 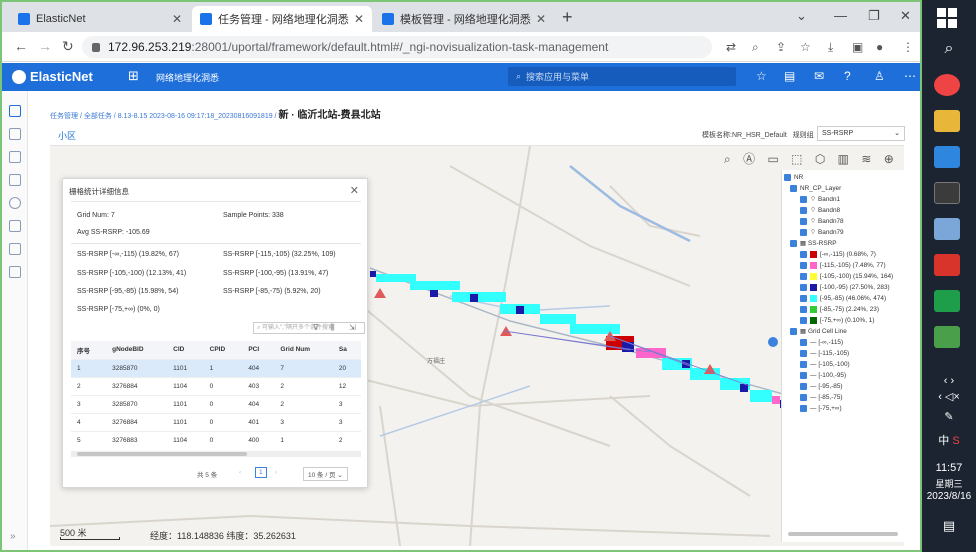 I want to click on layers-icon, so click(x=15, y=157).